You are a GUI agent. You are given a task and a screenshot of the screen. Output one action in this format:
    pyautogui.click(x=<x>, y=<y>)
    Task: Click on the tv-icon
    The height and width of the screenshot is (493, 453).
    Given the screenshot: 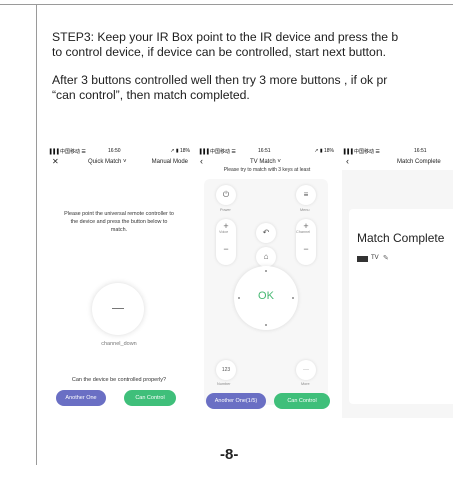 What is the action you would take?
    pyautogui.click(x=362, y=259)
    